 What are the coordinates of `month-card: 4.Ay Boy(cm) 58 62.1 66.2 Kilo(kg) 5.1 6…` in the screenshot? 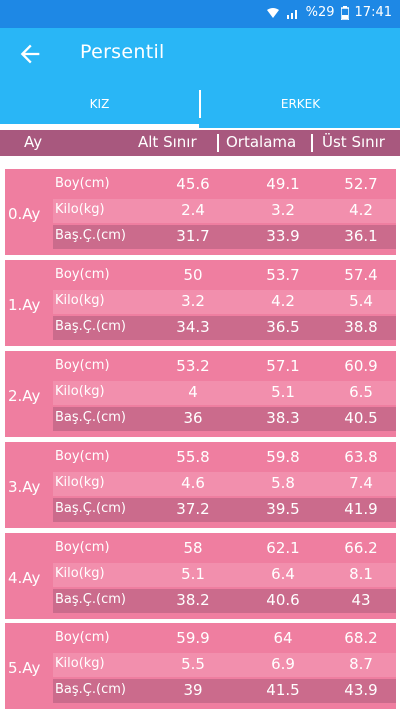 It's located at (200, 576).